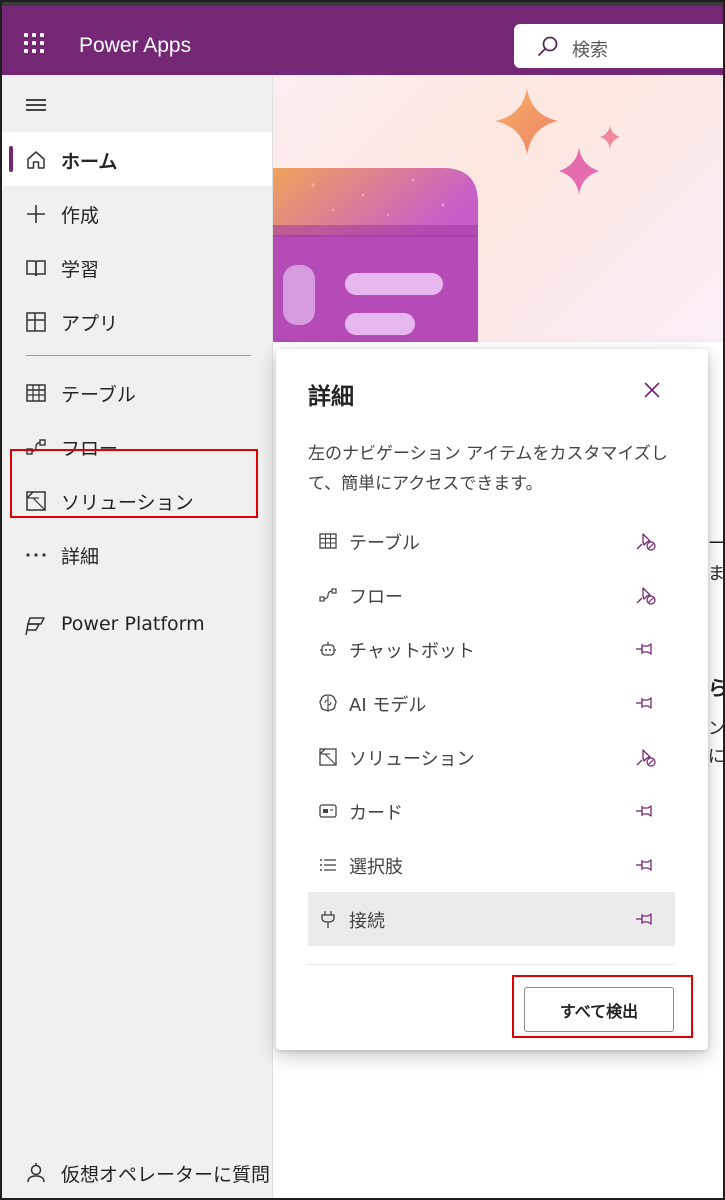 The height and width of the screenshot is (1200, 725). What do you see at coordinates (618, 46) in the screenshot?
I see `search-input: 検索` at bounding box center [618, 46].